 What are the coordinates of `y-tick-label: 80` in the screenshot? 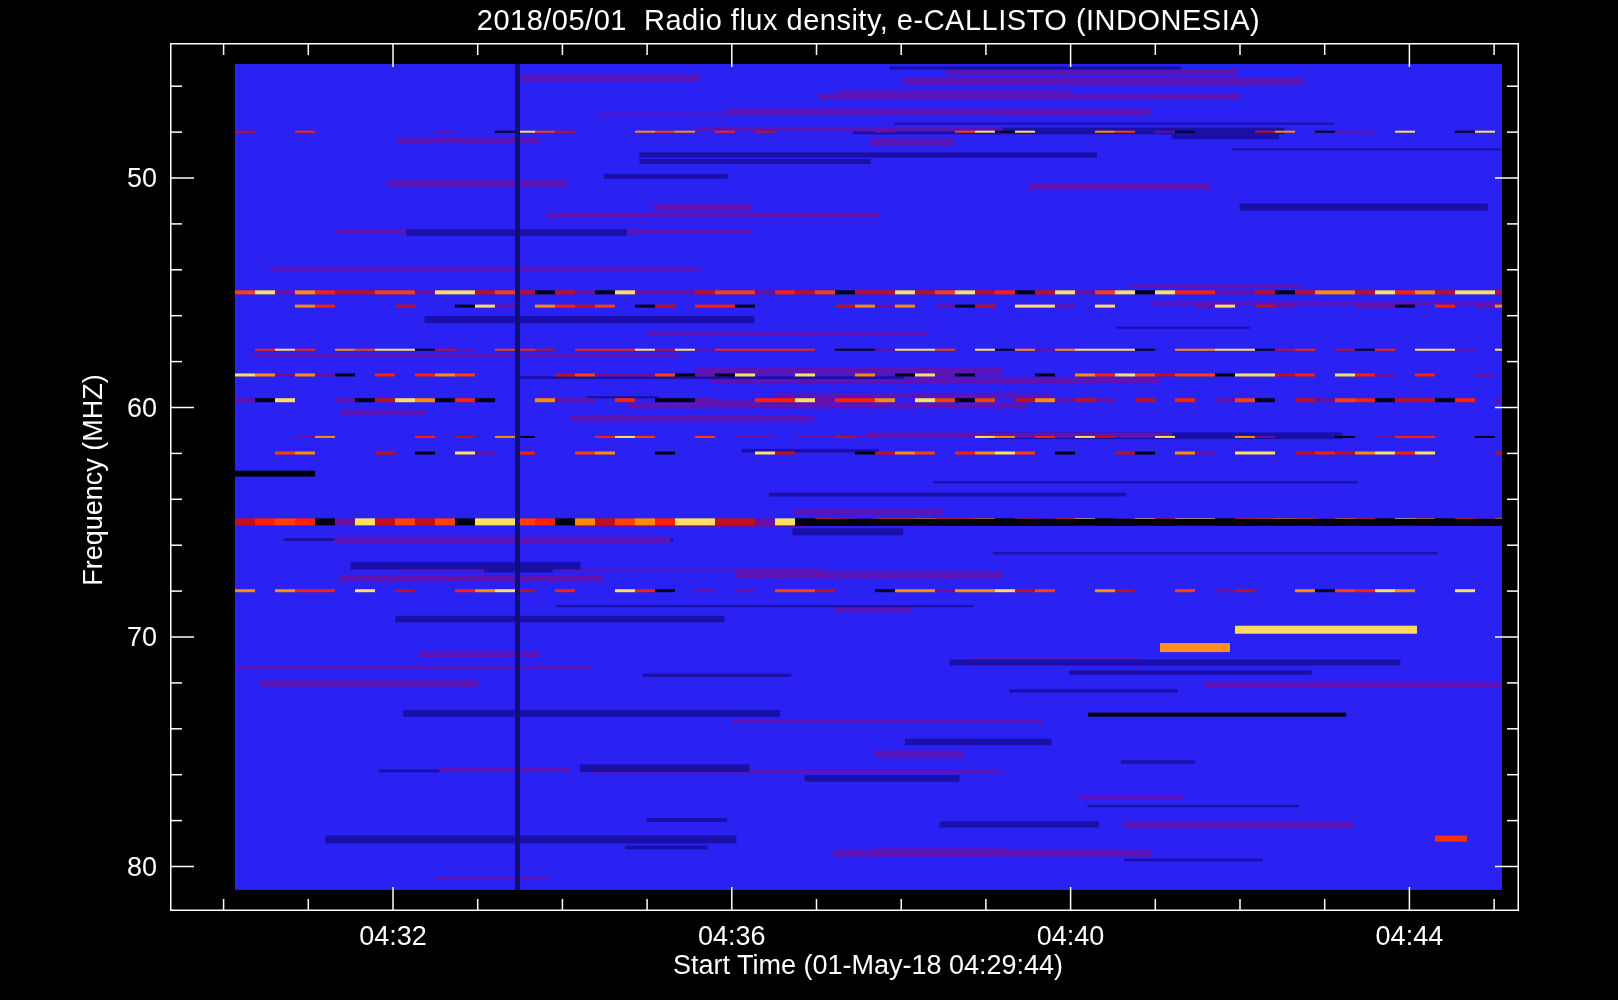 It's located at (141, 866).